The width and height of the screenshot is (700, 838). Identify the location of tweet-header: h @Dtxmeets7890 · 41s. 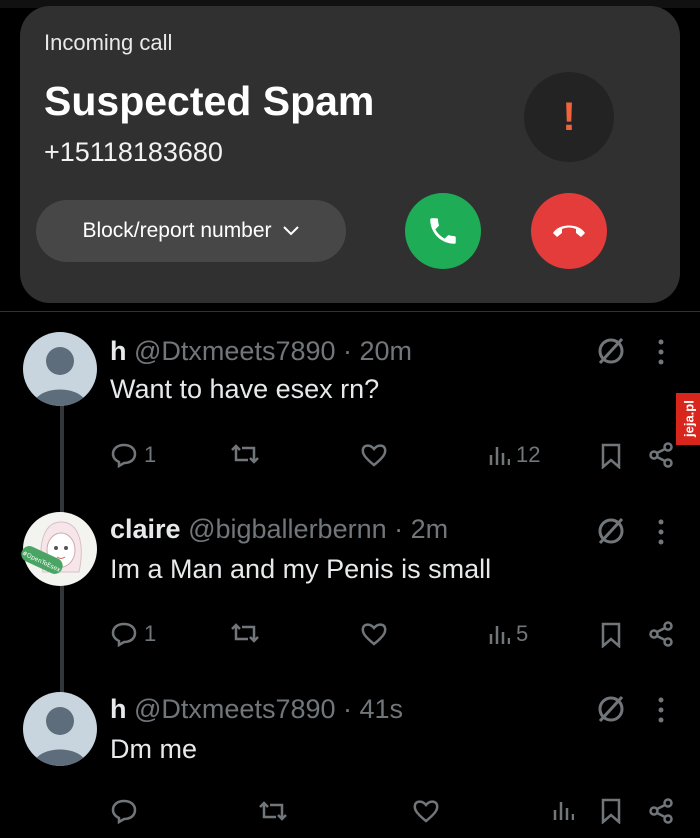
(257, 709).